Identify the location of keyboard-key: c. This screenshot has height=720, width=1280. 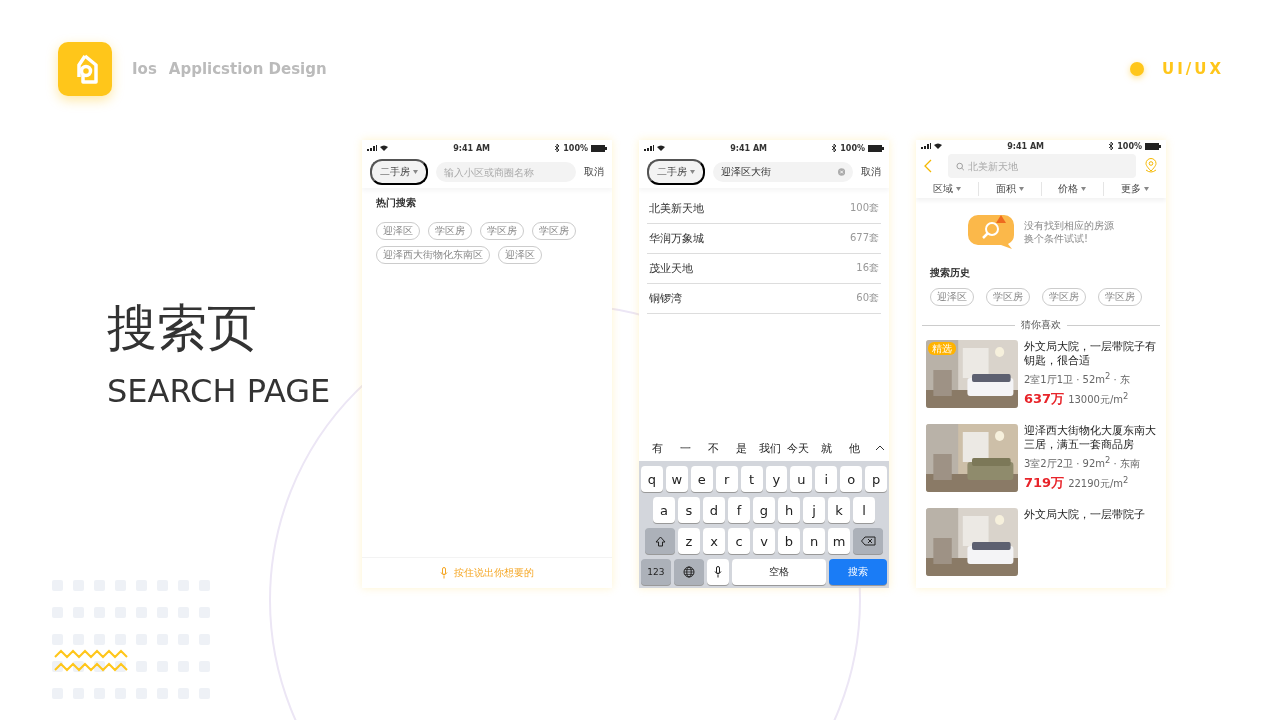
(739, 541).